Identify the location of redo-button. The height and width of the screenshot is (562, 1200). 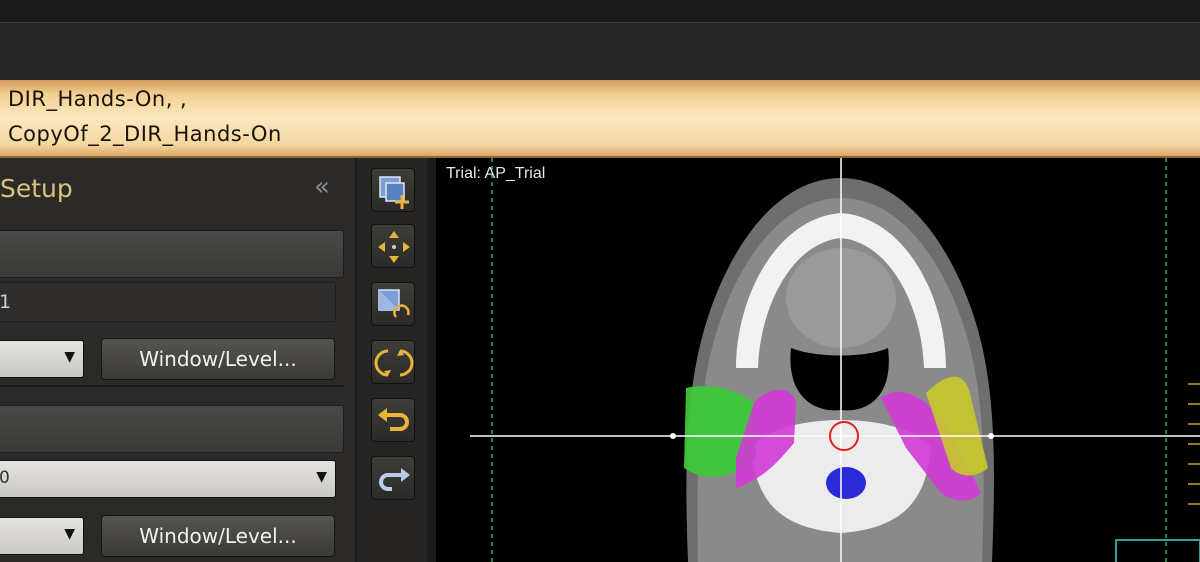
(393, 478).